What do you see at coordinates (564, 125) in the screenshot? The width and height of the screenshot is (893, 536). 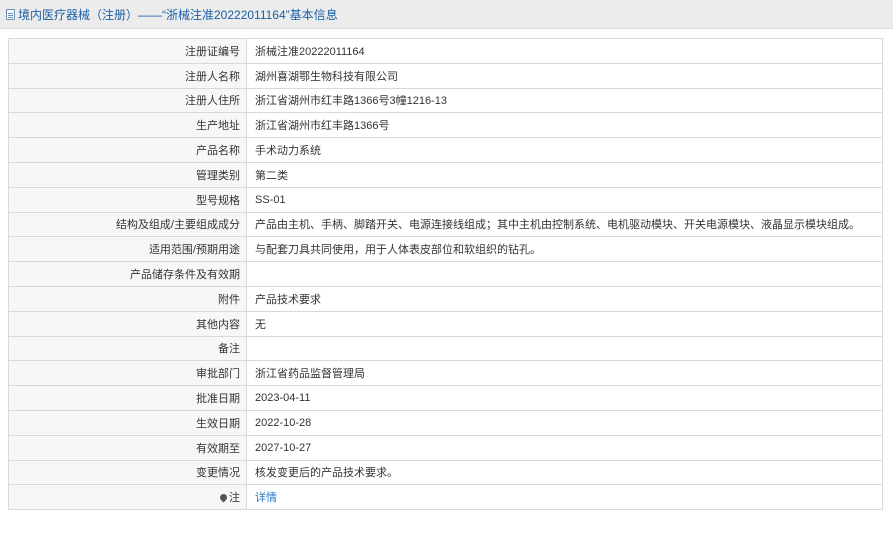 I see `field-value-production-address: 浙江省湖州市红丰路1366号` at bounding box center [564, 125].